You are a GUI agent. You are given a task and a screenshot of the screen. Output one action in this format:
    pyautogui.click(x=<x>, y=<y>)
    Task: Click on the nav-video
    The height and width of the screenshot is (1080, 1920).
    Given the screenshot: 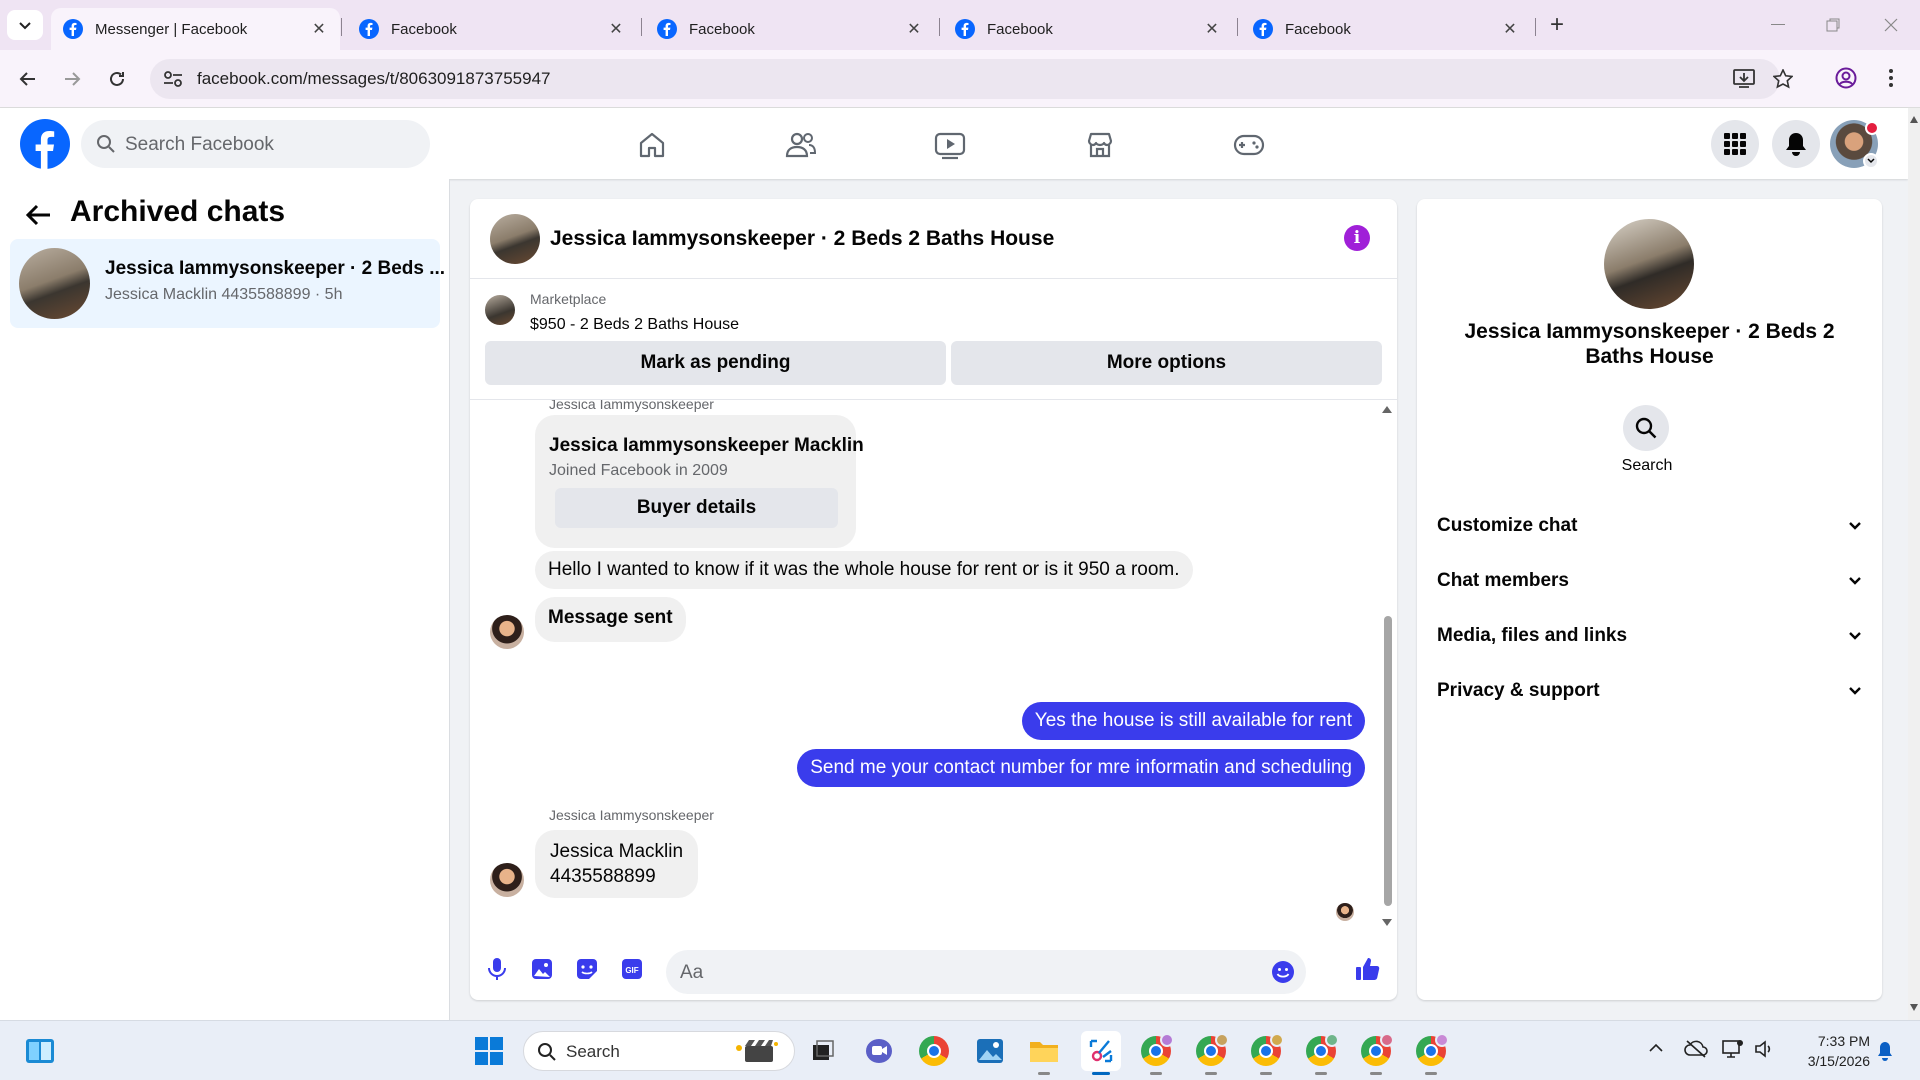 What is the action you would take?
    pyautogui.click(x=950, y=145)
    